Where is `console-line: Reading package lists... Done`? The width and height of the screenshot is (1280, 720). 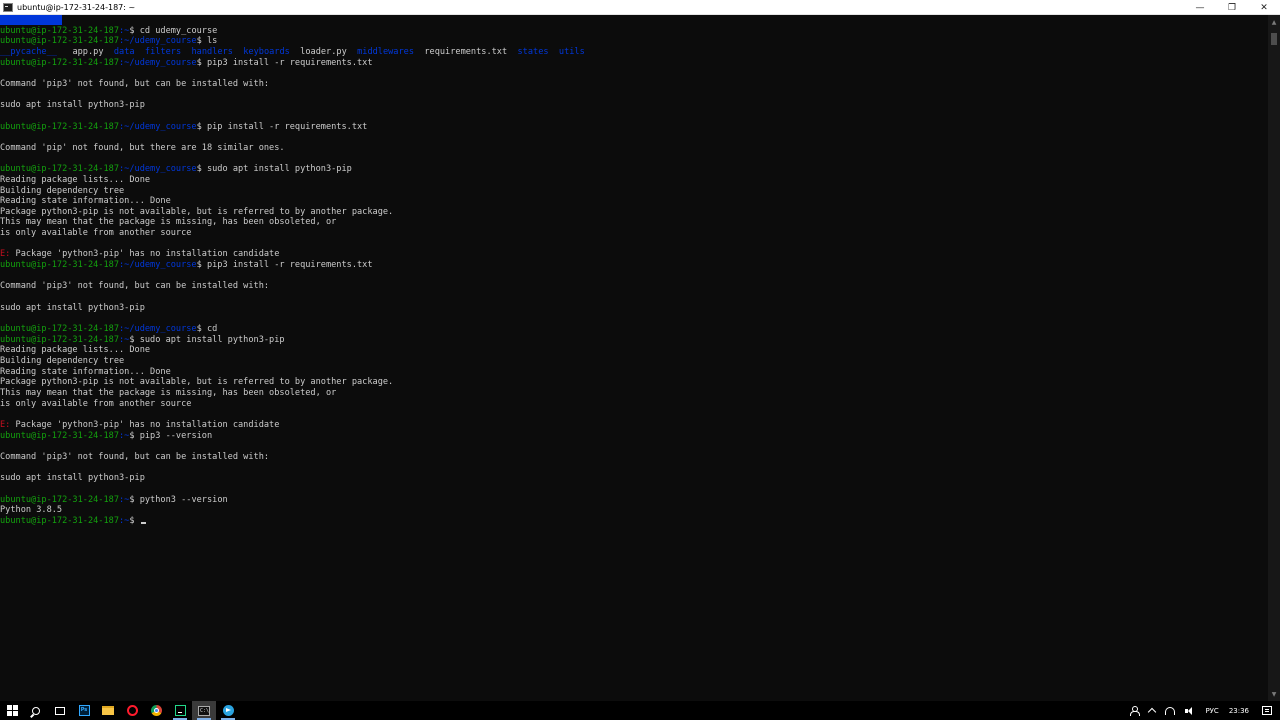 console-line: Reading package lists... Done is located at coordinates (634, 180).